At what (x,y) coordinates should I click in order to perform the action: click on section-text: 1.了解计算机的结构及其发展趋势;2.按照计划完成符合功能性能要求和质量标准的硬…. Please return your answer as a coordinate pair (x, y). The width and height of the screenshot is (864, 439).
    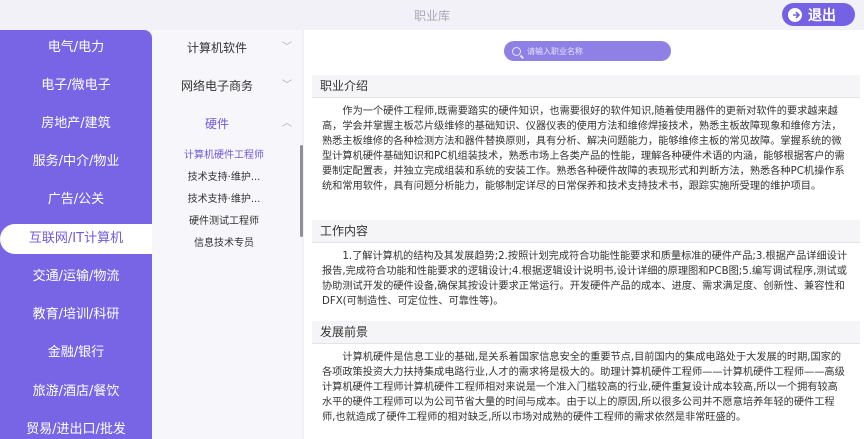
    Looking at the image, I should click on (585, 279).